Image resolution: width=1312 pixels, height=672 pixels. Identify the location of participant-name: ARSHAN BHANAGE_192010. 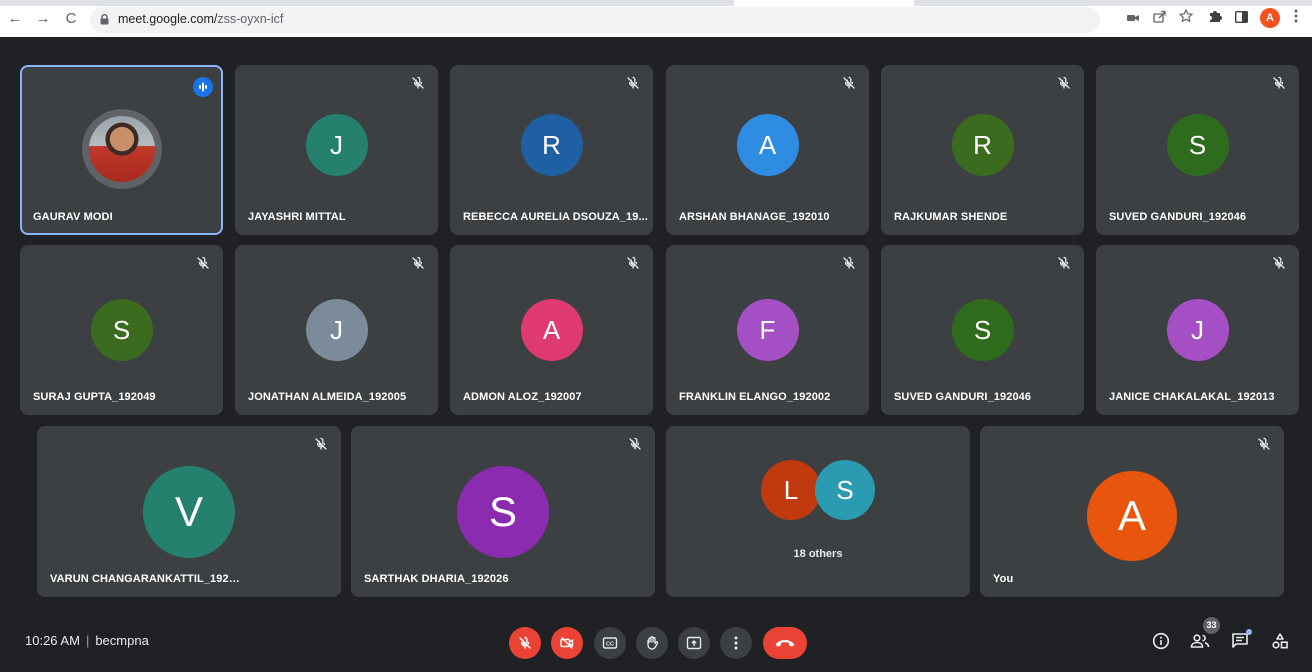
(754, 217).